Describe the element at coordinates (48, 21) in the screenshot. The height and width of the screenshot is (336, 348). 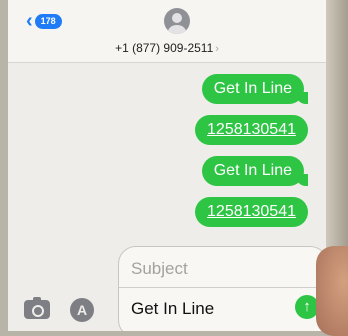
I see `unread-count-badge: 178` at that location.